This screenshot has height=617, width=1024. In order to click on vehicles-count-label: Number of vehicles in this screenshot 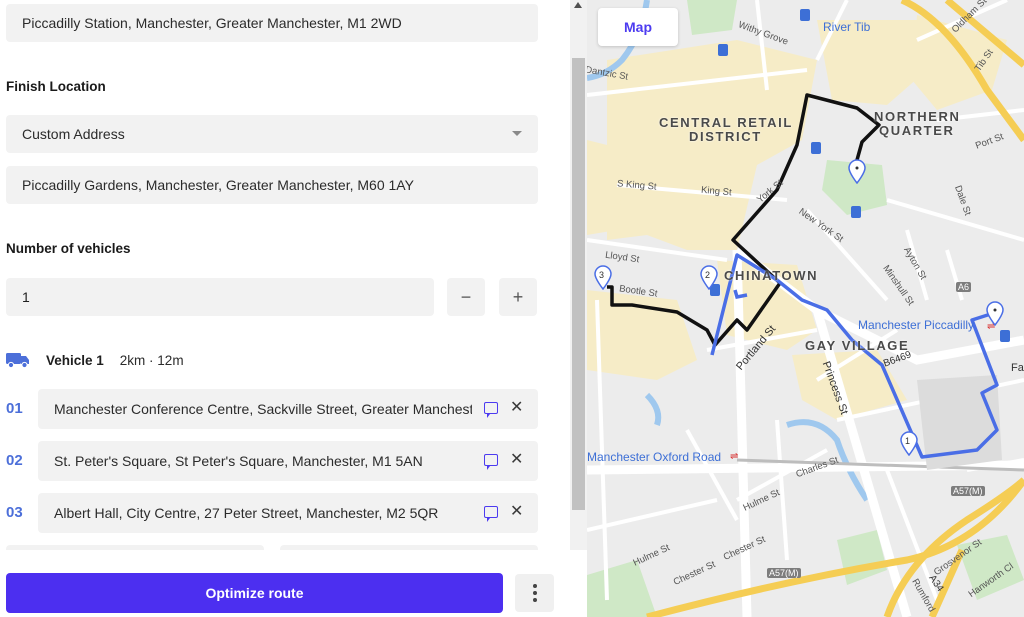, I will do `click(68, 248)`.